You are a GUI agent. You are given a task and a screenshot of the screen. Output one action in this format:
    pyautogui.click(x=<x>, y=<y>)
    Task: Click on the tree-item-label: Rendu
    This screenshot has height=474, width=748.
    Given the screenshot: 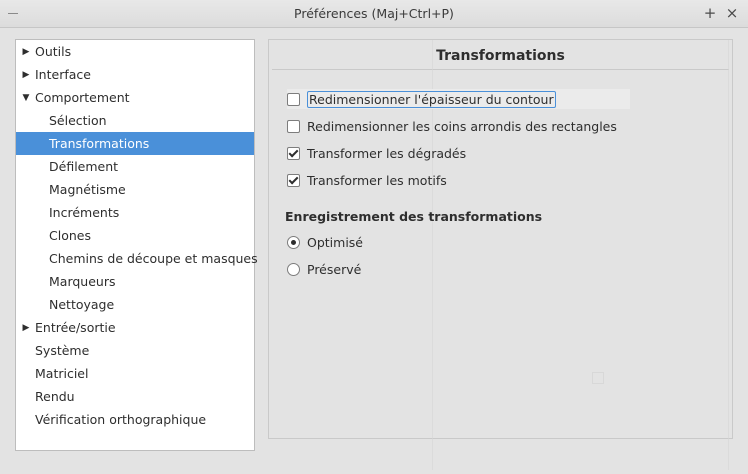 What is the action you would take?
    pyautogui.click(x=55, y=396)
    